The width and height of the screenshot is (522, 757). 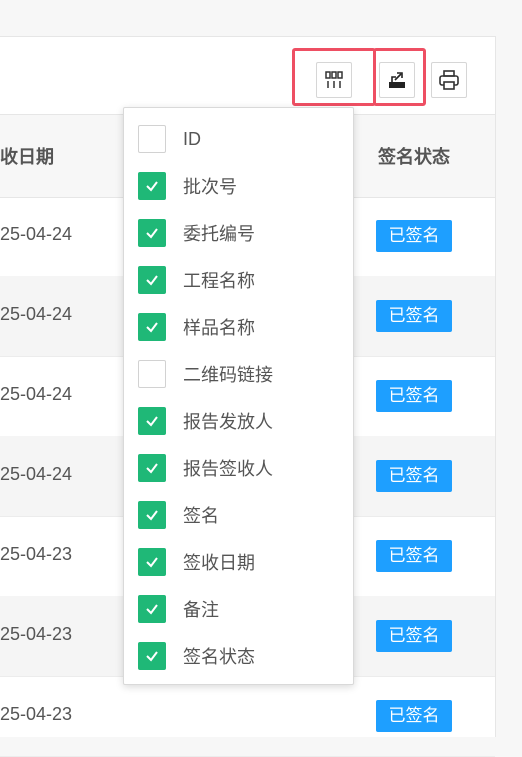 I want to click on column-option-label: 委托编号, so click(x=219, y=234).